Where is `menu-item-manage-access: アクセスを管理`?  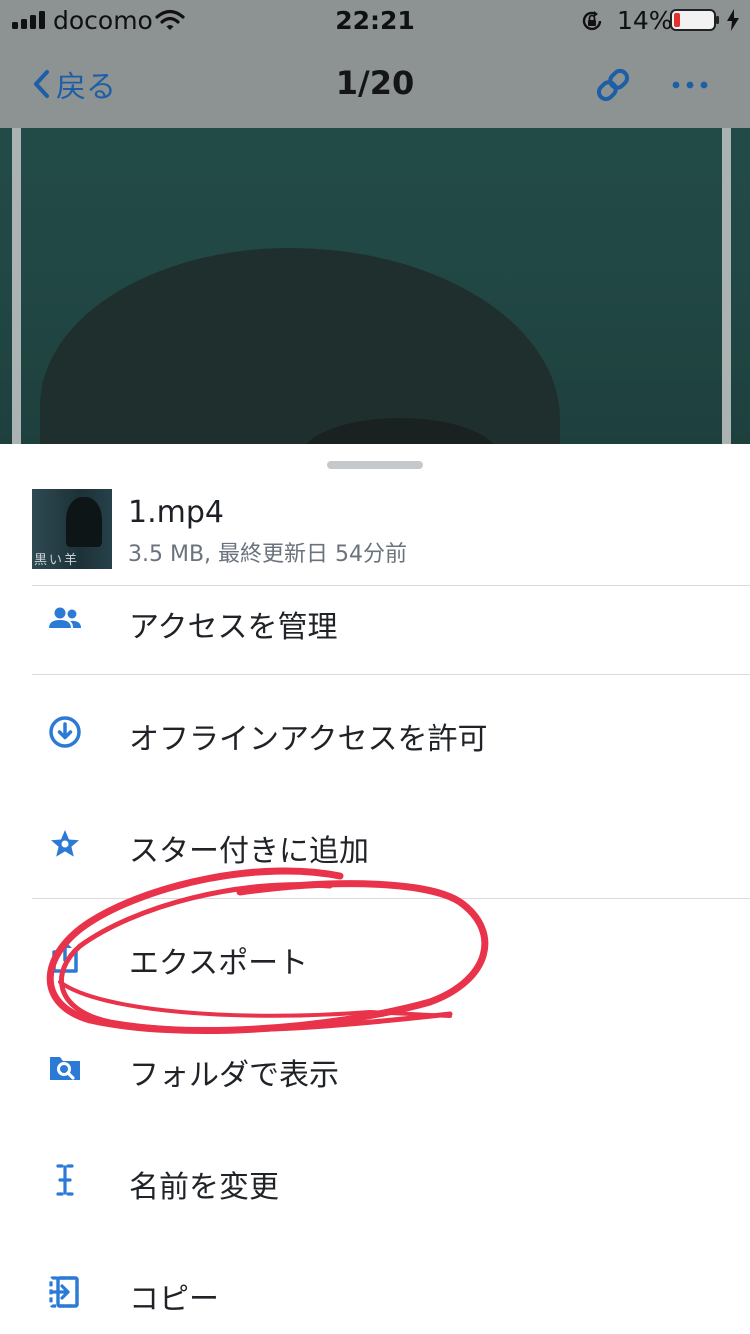 menu-item-manage-access: アクセスを管理 is located at coordinates (375, 620).